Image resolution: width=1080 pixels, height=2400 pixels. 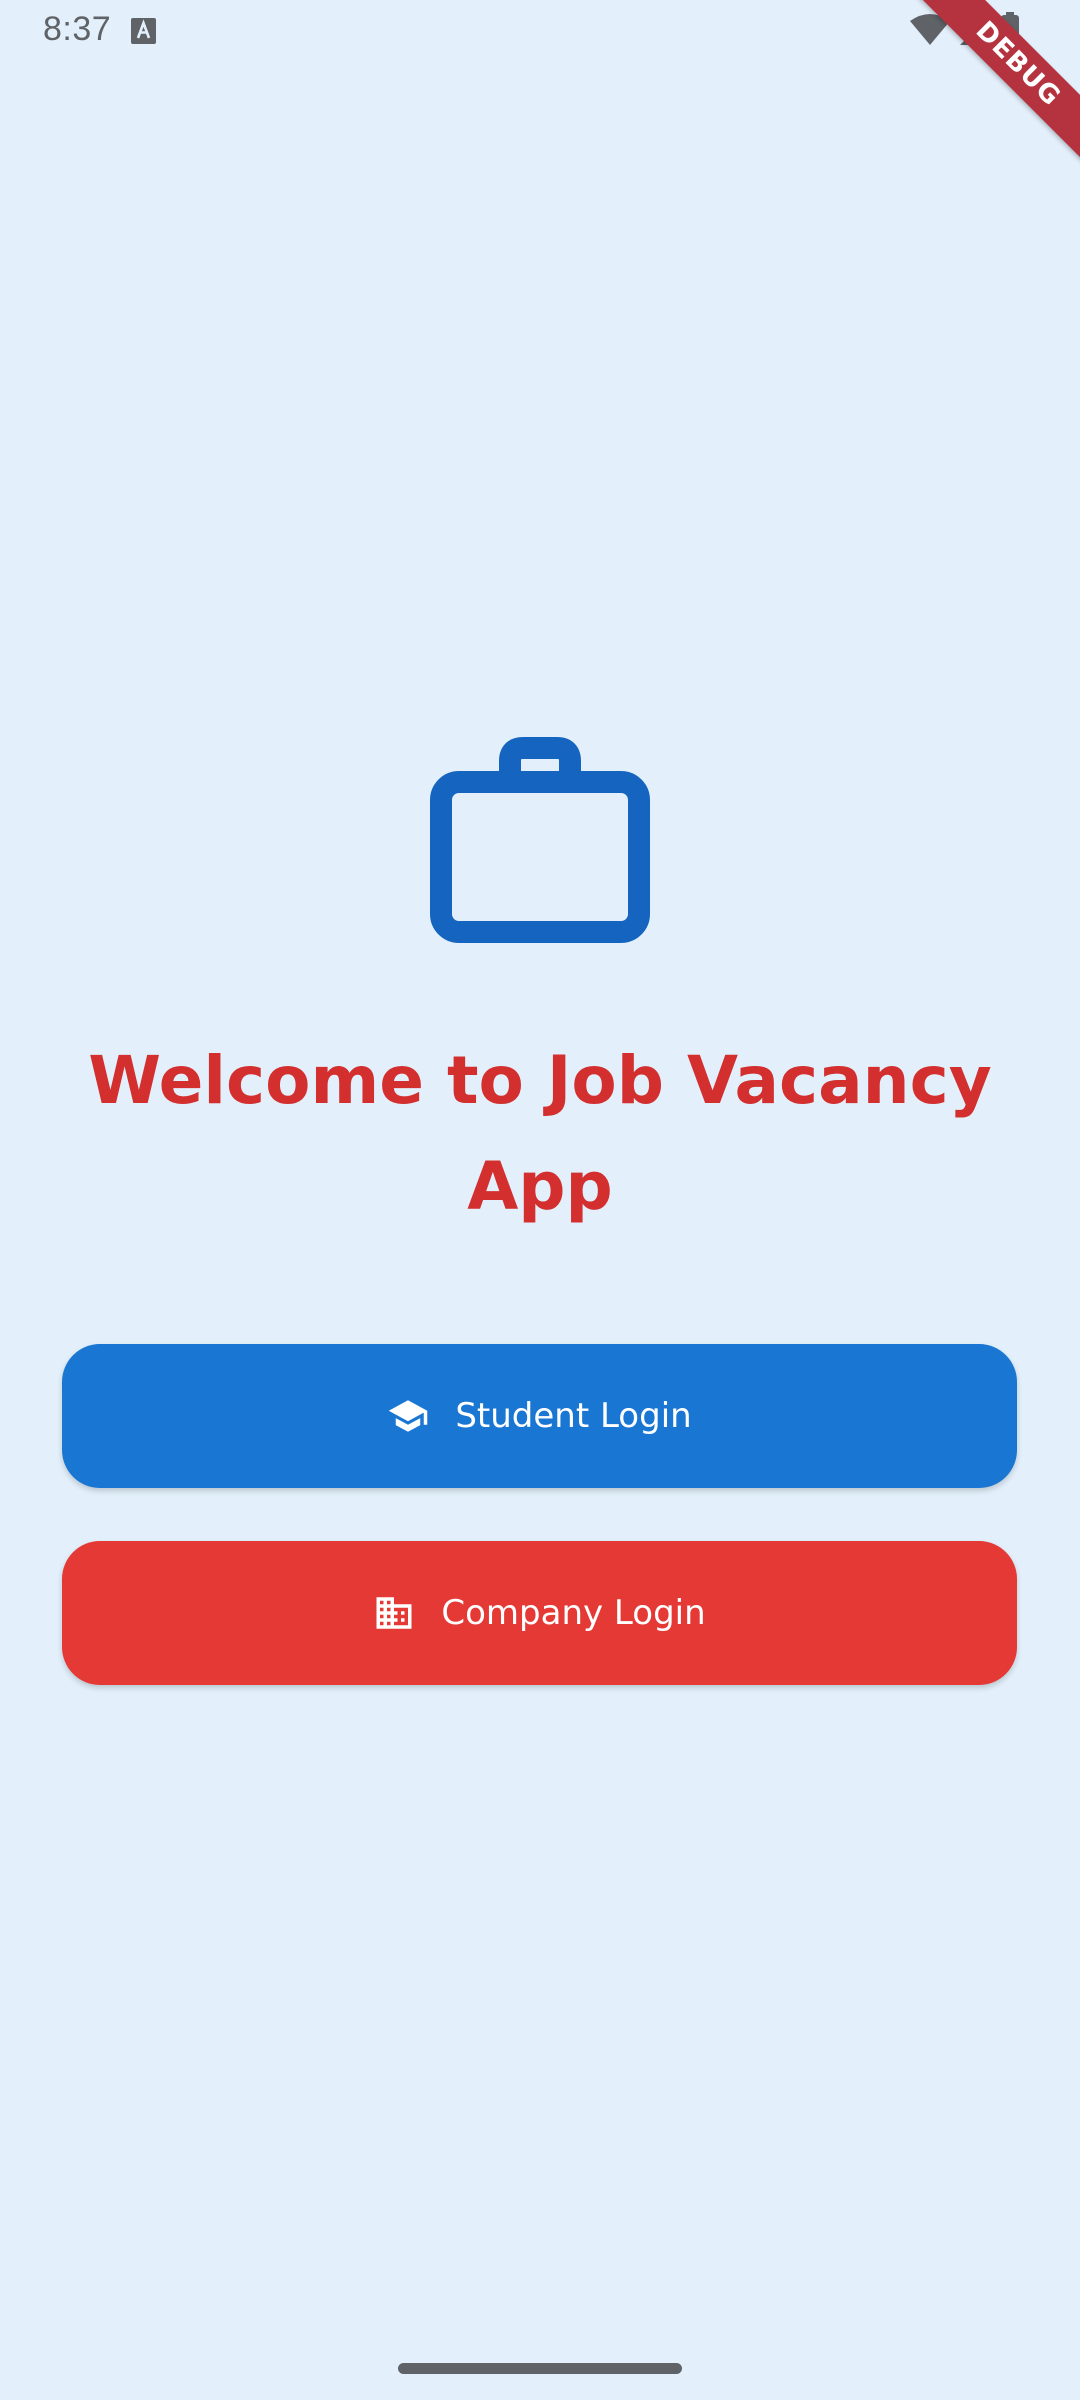 I want to click on student-login-button: Student Login, so click(x=539, y=1416).